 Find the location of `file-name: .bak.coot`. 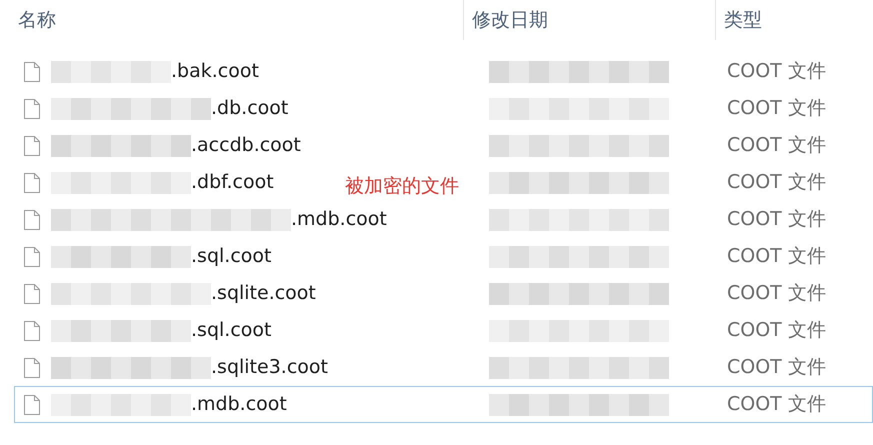

file-name: .bak.coot is located at coordinates (215, 71).